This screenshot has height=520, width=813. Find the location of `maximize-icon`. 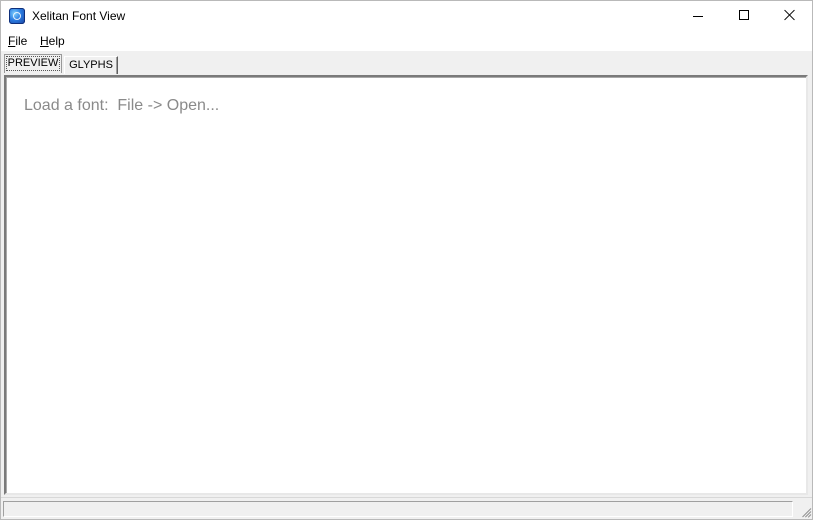

maximize-icon is located at coordinates (744, 15).